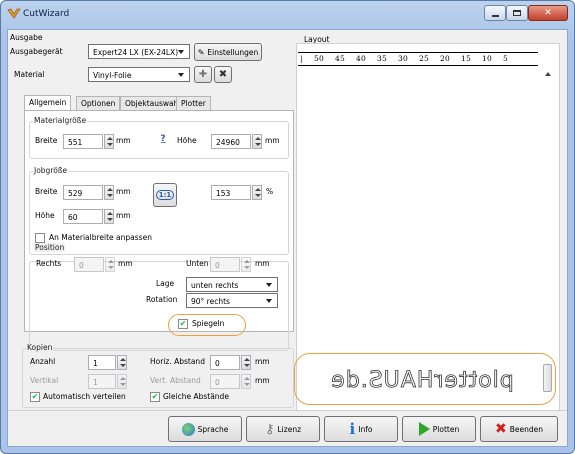  Describe the element at coordinates (100, 237) in the screenshot. I see `fit-material-label: An Materialbreite anpassen` at that location.